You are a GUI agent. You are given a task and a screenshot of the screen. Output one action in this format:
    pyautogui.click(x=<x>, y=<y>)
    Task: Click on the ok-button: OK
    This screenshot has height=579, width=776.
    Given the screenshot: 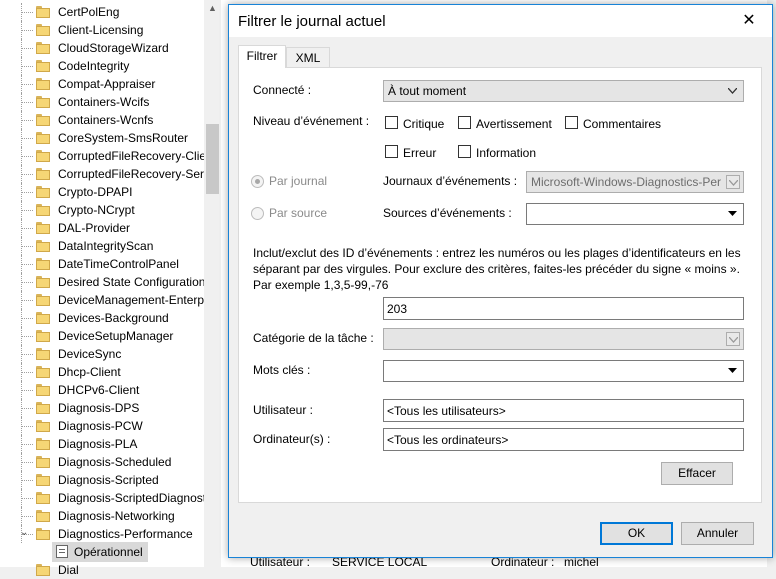 What is the action you would take?
    pyautogui.click(x=636, y=533)
    